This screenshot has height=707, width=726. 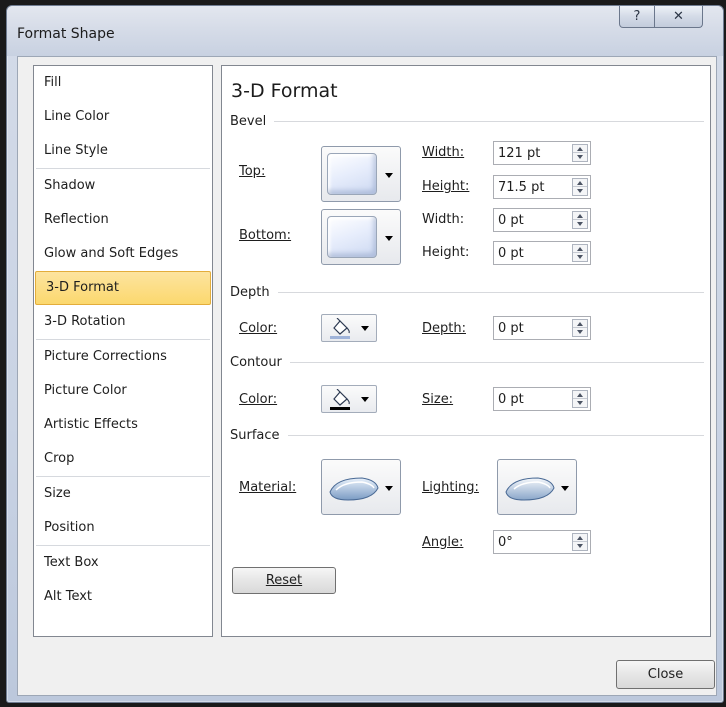 I want to click on contour-section-header: Contour, so click(x=467, y=362).